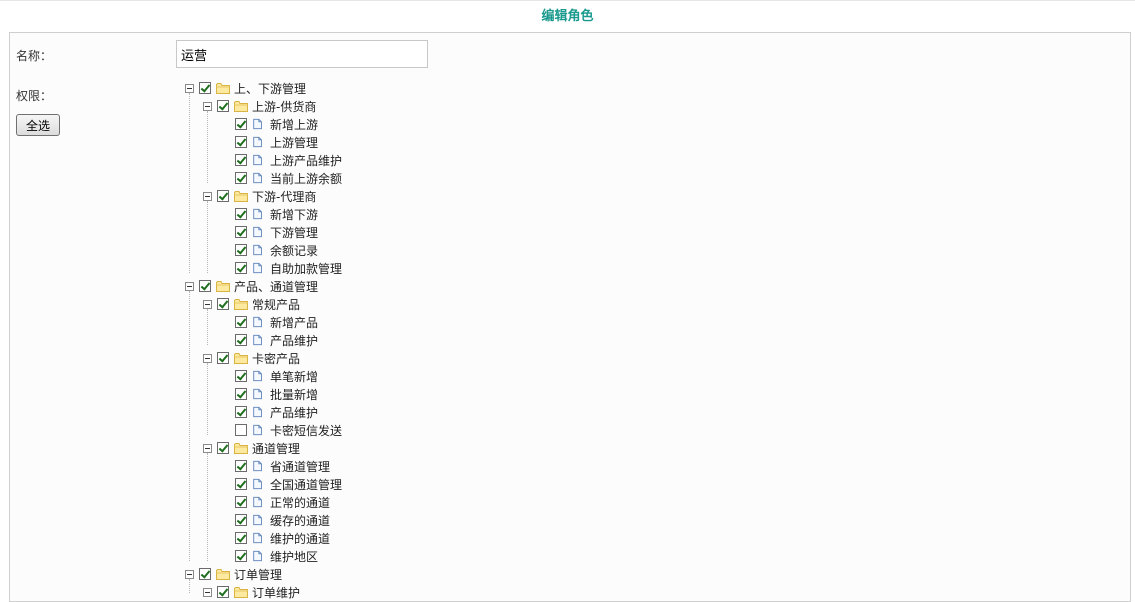  What do you see at coordinates (306, 484) in the screenshot?
I see `node-label: 全国通道管理` at bounding box center [306, 484].